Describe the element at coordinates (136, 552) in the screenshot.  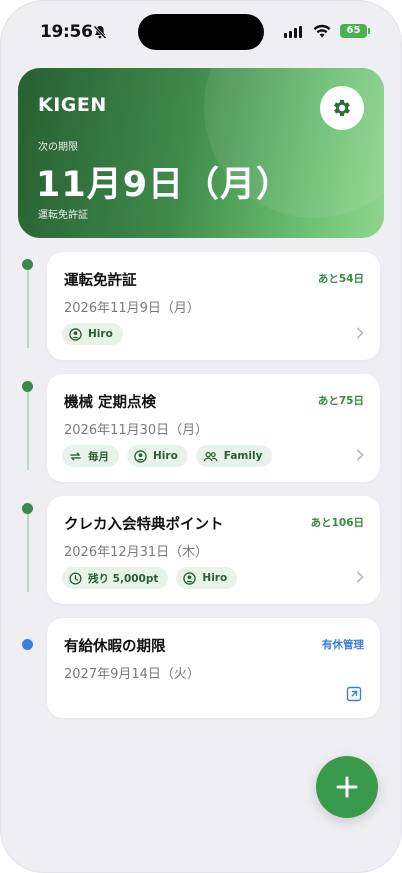
I see `card-date: 2026年12月31日（木）` at that location.